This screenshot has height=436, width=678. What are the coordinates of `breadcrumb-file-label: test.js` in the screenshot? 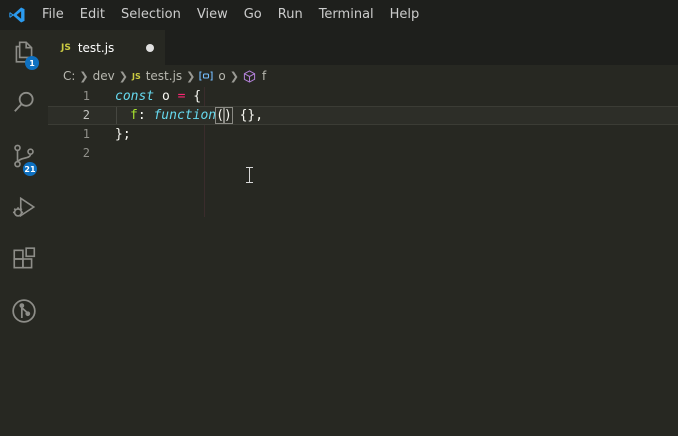 It's located at (164, 76).